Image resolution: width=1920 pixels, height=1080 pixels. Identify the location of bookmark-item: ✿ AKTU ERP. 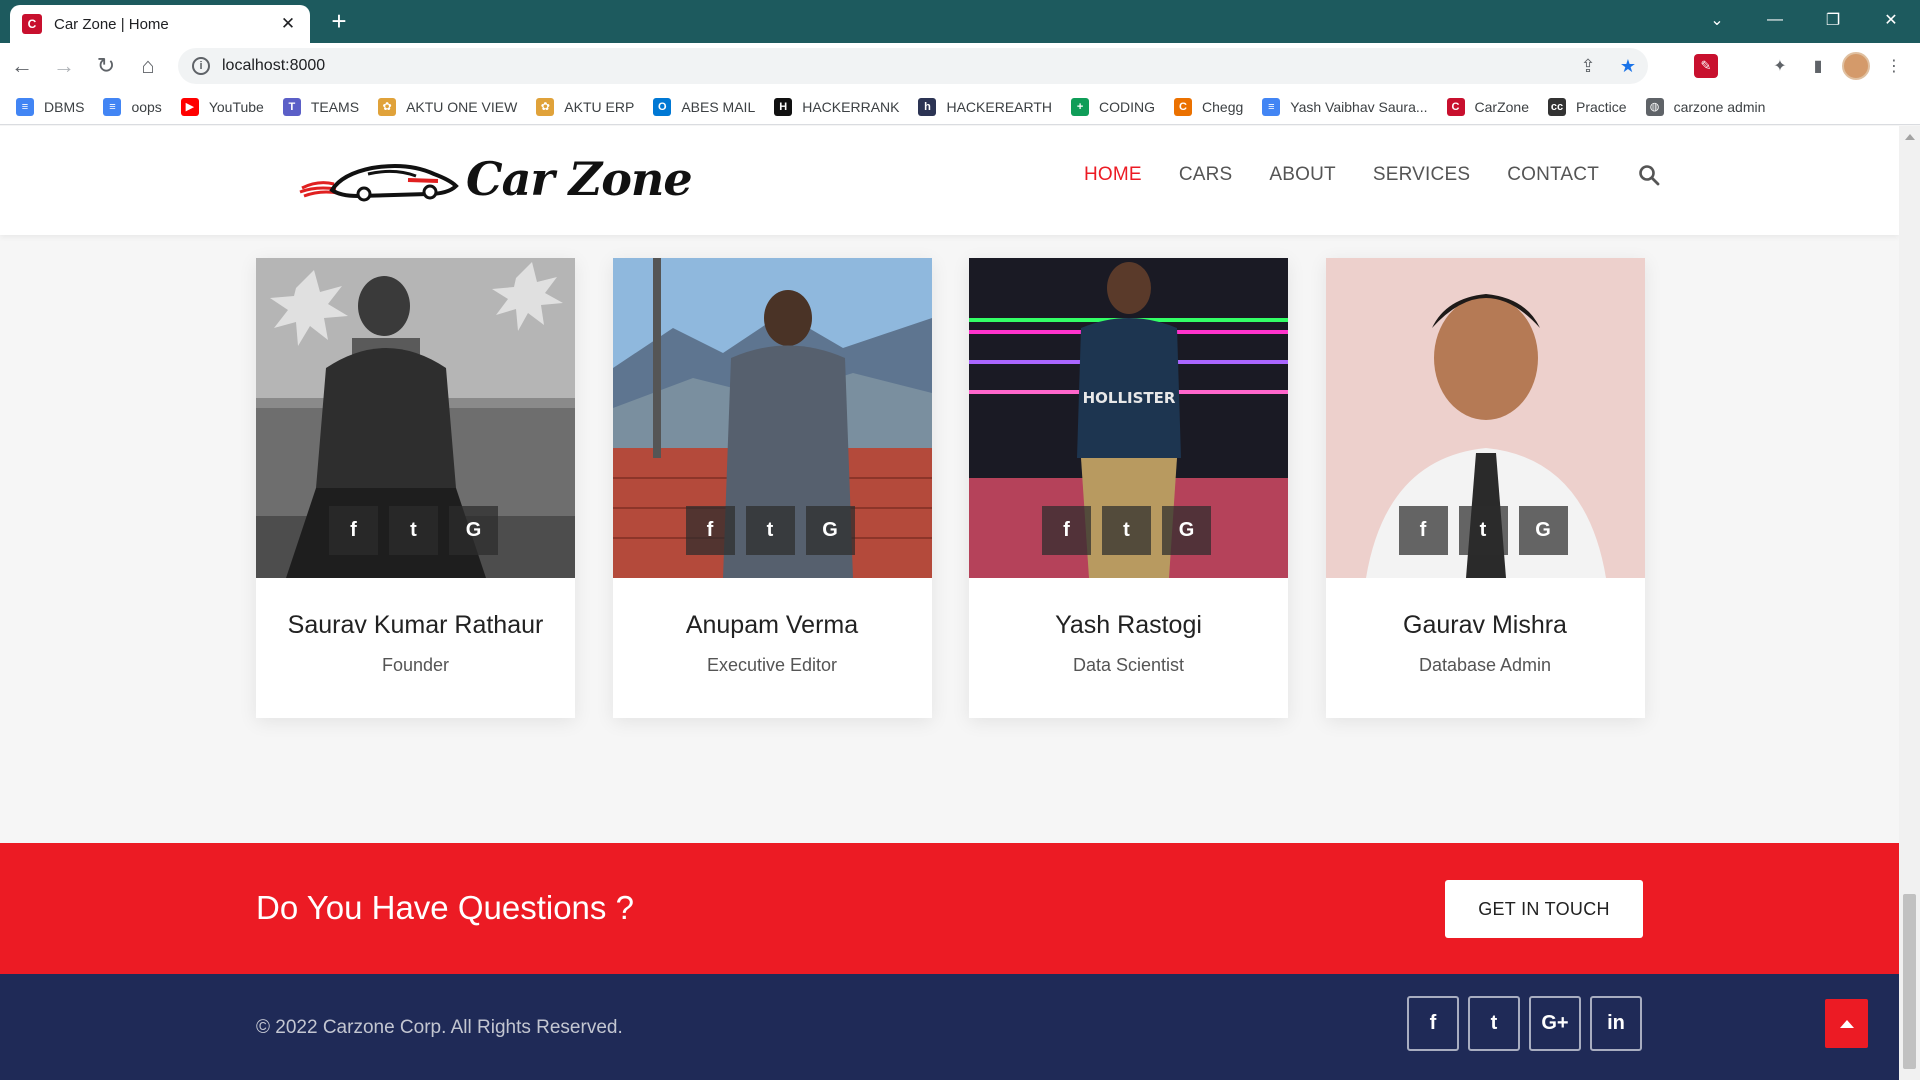
(585, 106).